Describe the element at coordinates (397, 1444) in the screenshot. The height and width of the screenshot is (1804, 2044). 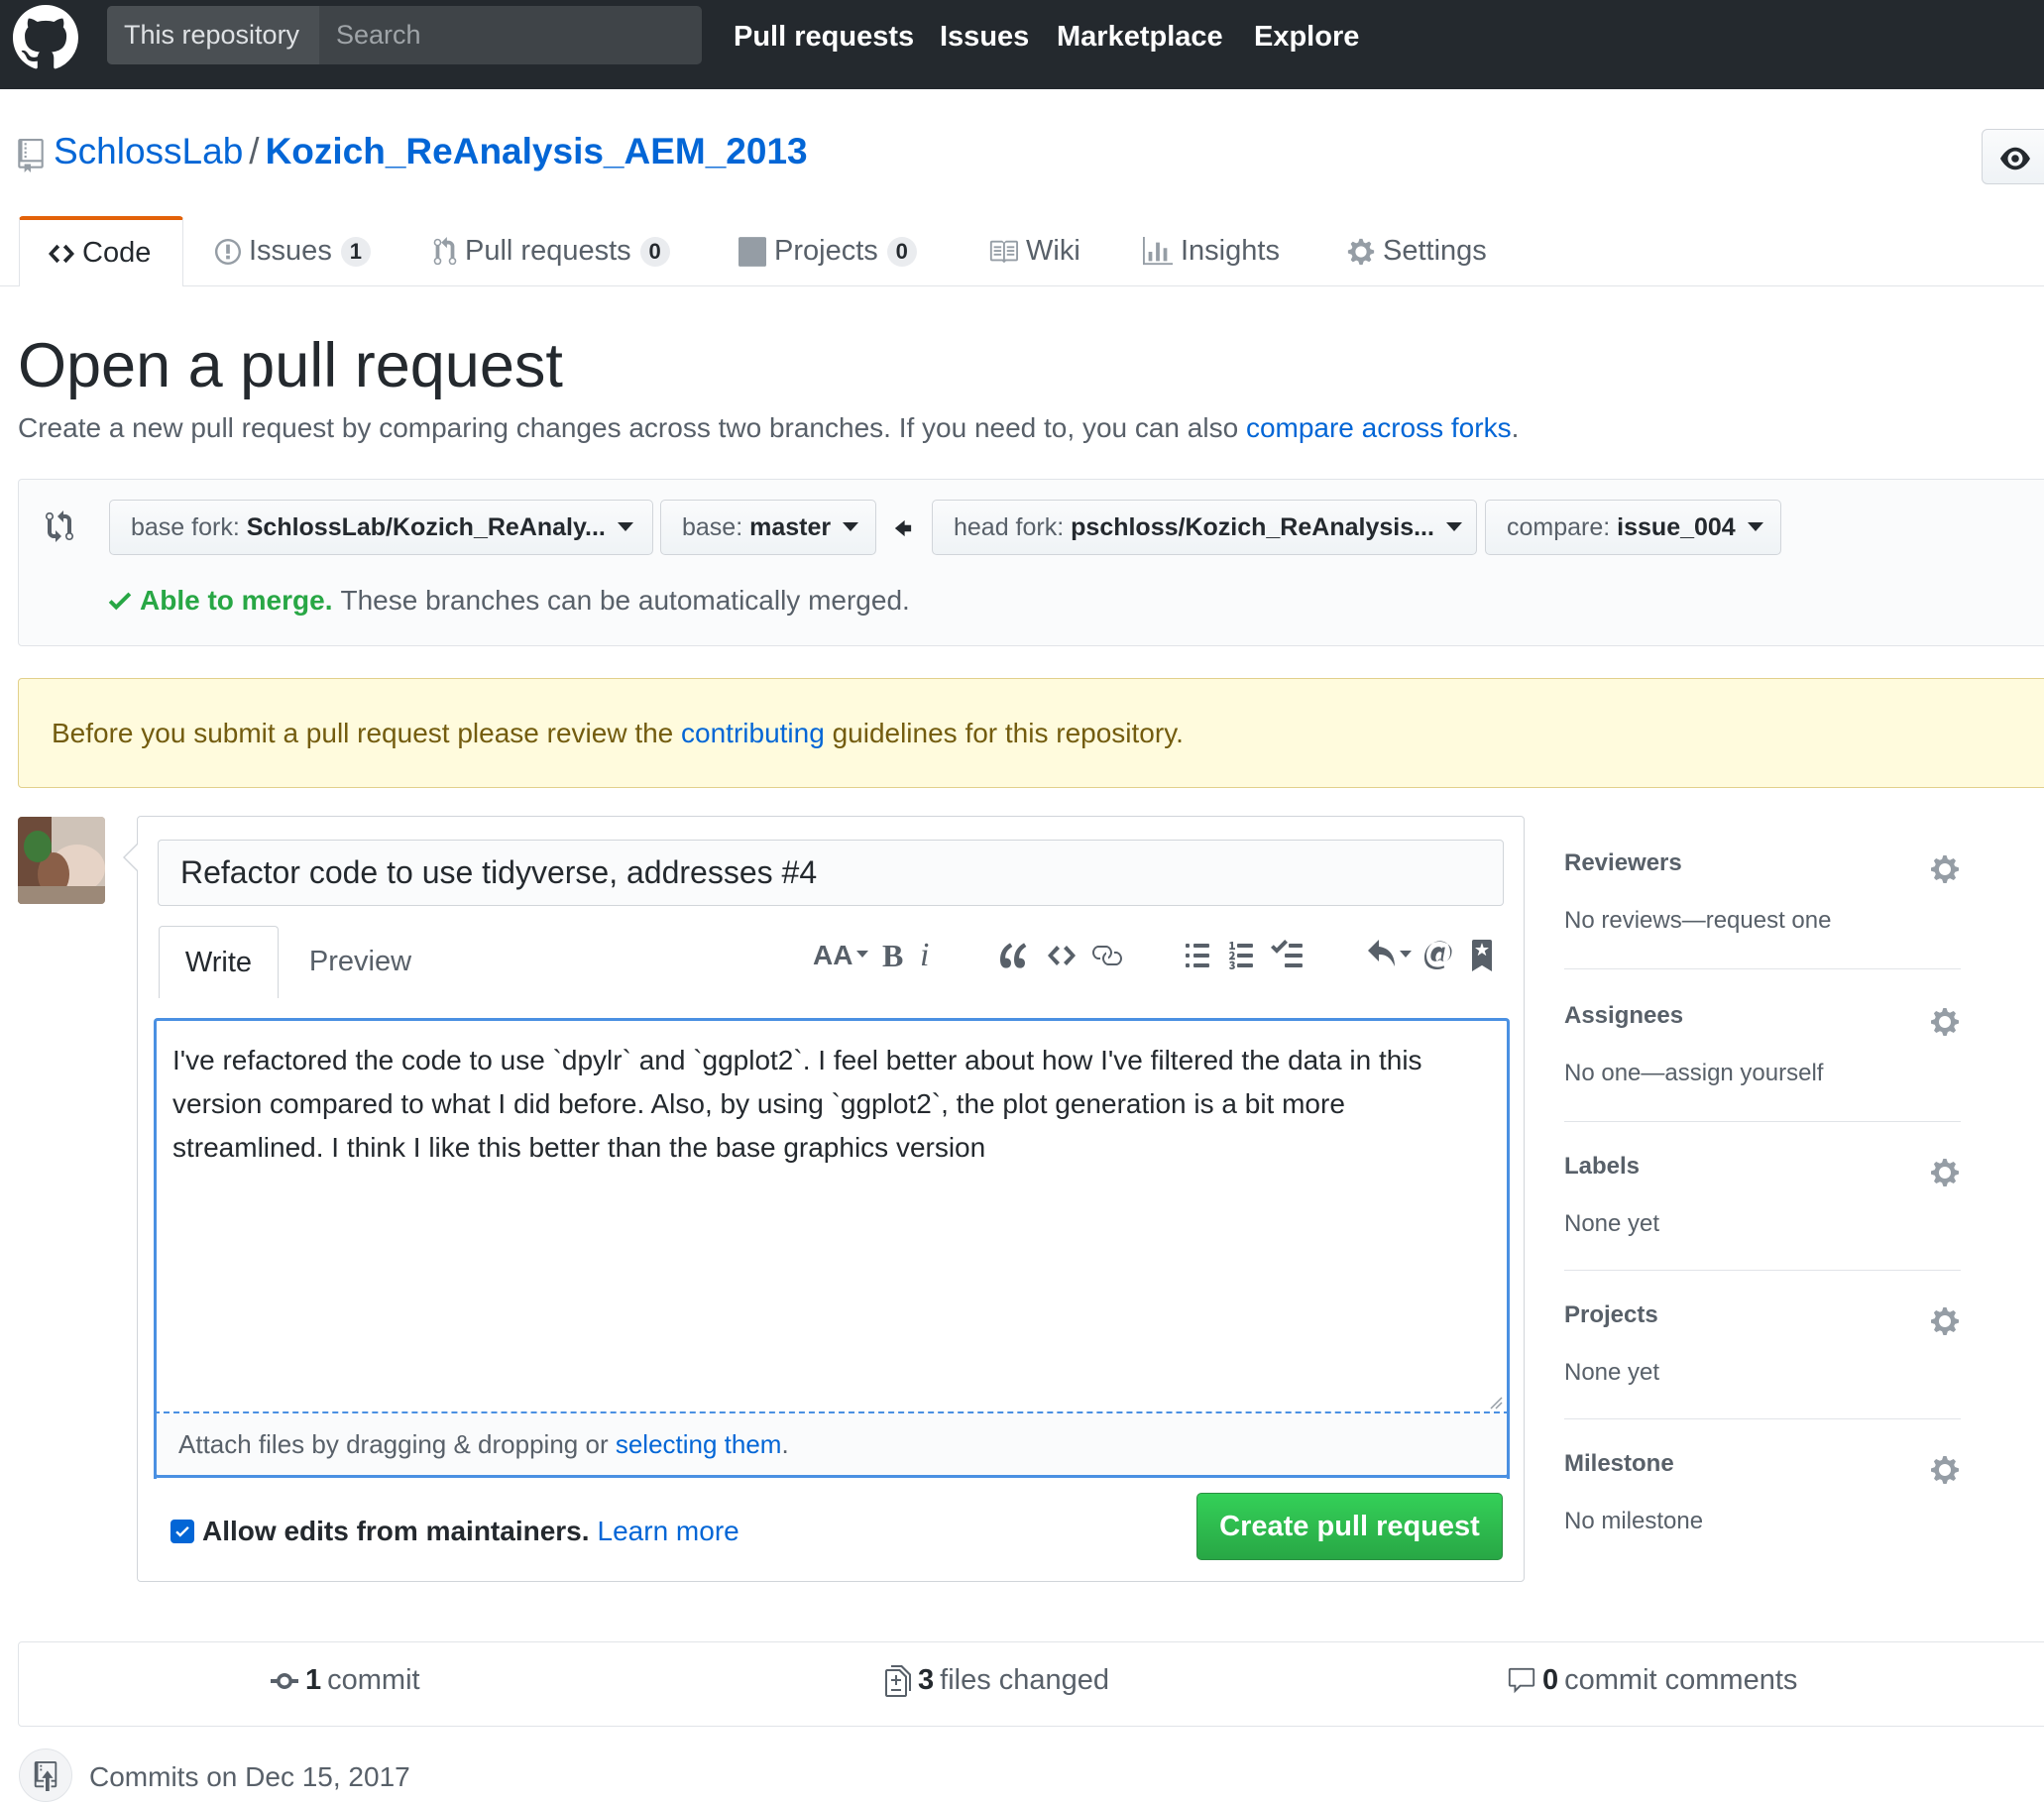
I see `attach-text: Attach files by dragging & dropping or` at that location.